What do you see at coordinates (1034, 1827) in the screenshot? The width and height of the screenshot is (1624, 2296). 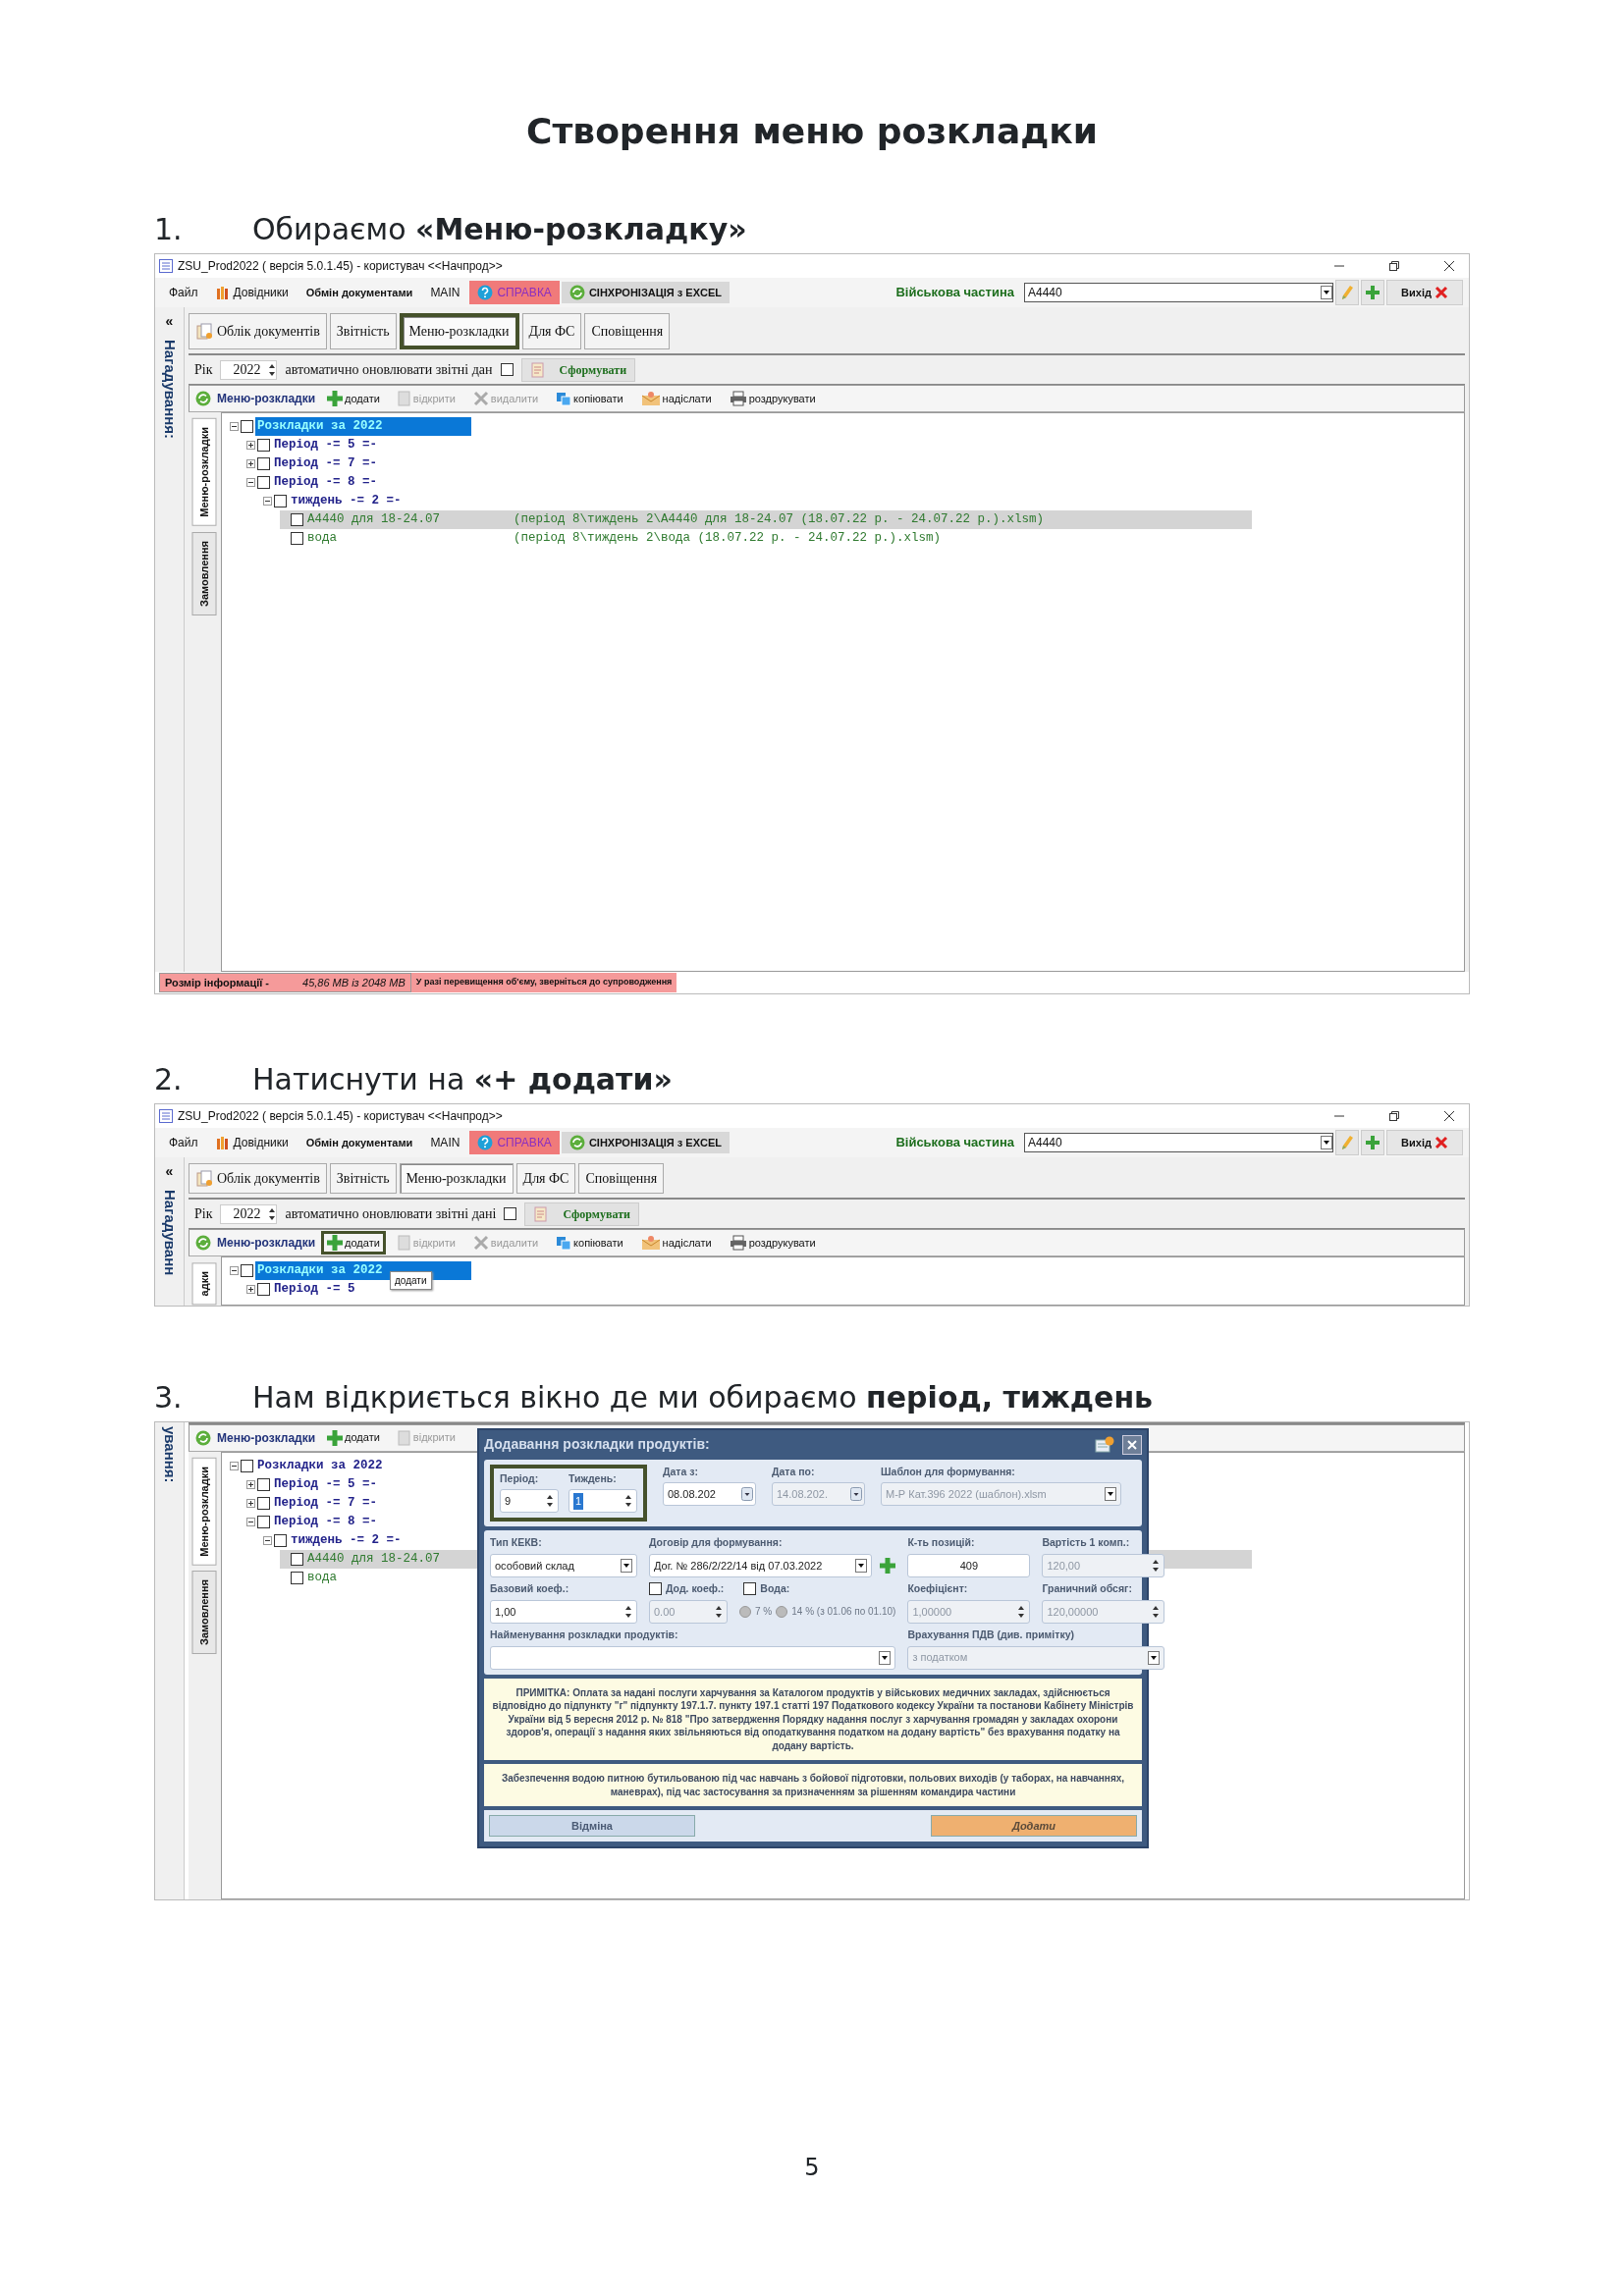 I see `add-button: Додати` at bounding box center [1034, 1827].